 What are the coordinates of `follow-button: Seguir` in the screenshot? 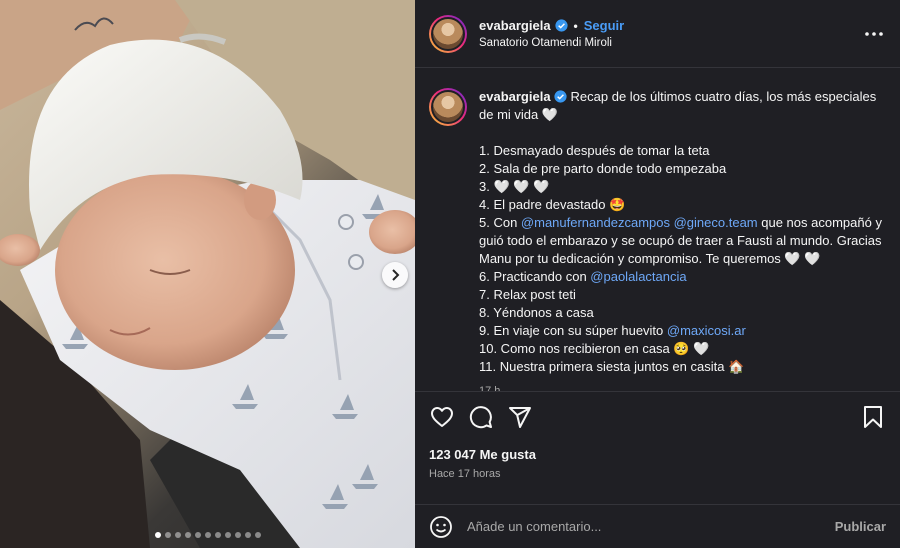 It's located at (604, 25).